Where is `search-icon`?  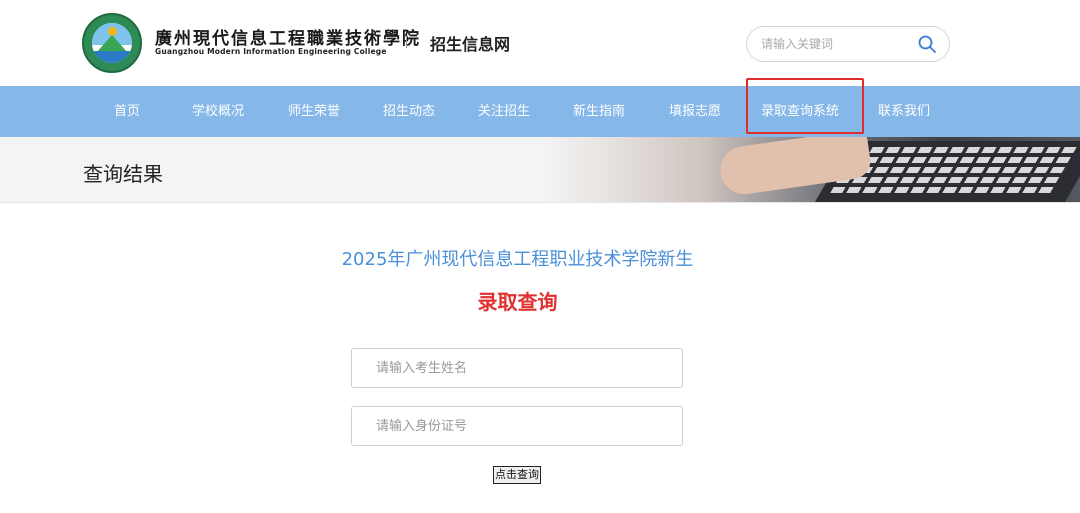
search-icon is located at coordinates (927, 44).